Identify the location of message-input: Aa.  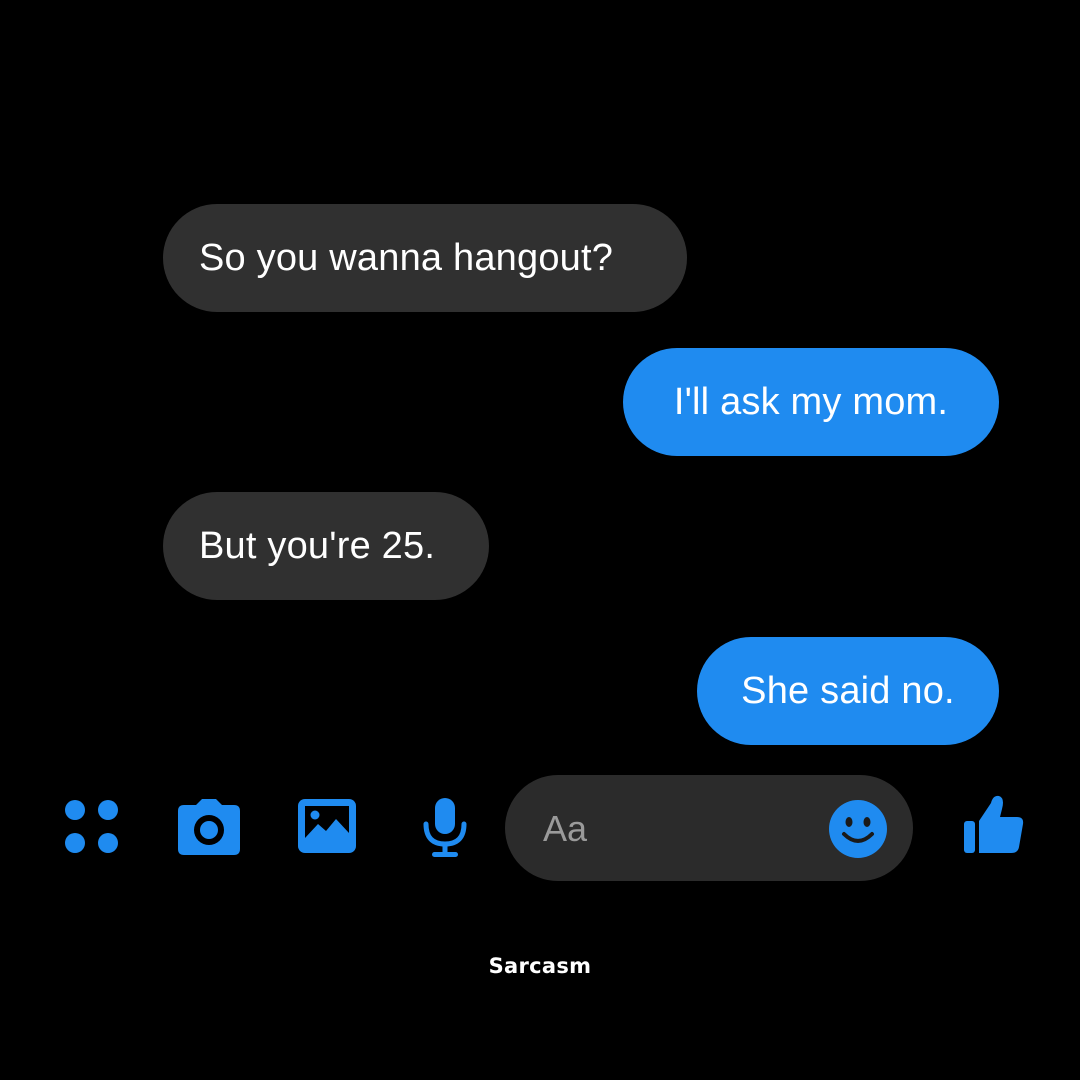
(709, 828).